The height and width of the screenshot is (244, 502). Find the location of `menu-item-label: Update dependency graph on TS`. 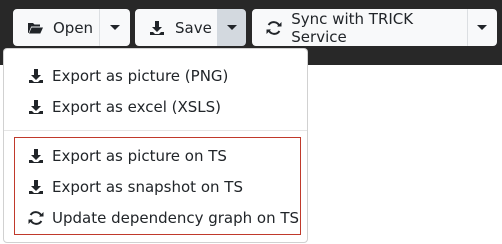

menu-item-label: Update dependency graph on TS is located at coordinates (176, 217).